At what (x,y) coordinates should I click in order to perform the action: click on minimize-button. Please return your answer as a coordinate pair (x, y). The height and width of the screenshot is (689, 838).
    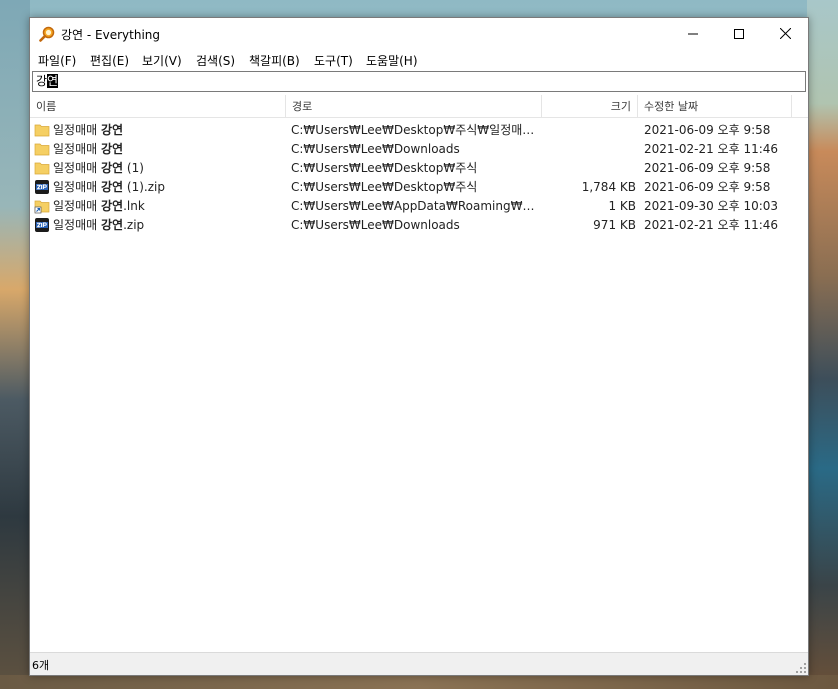
    Looking at the image, I should click on (693, 33).